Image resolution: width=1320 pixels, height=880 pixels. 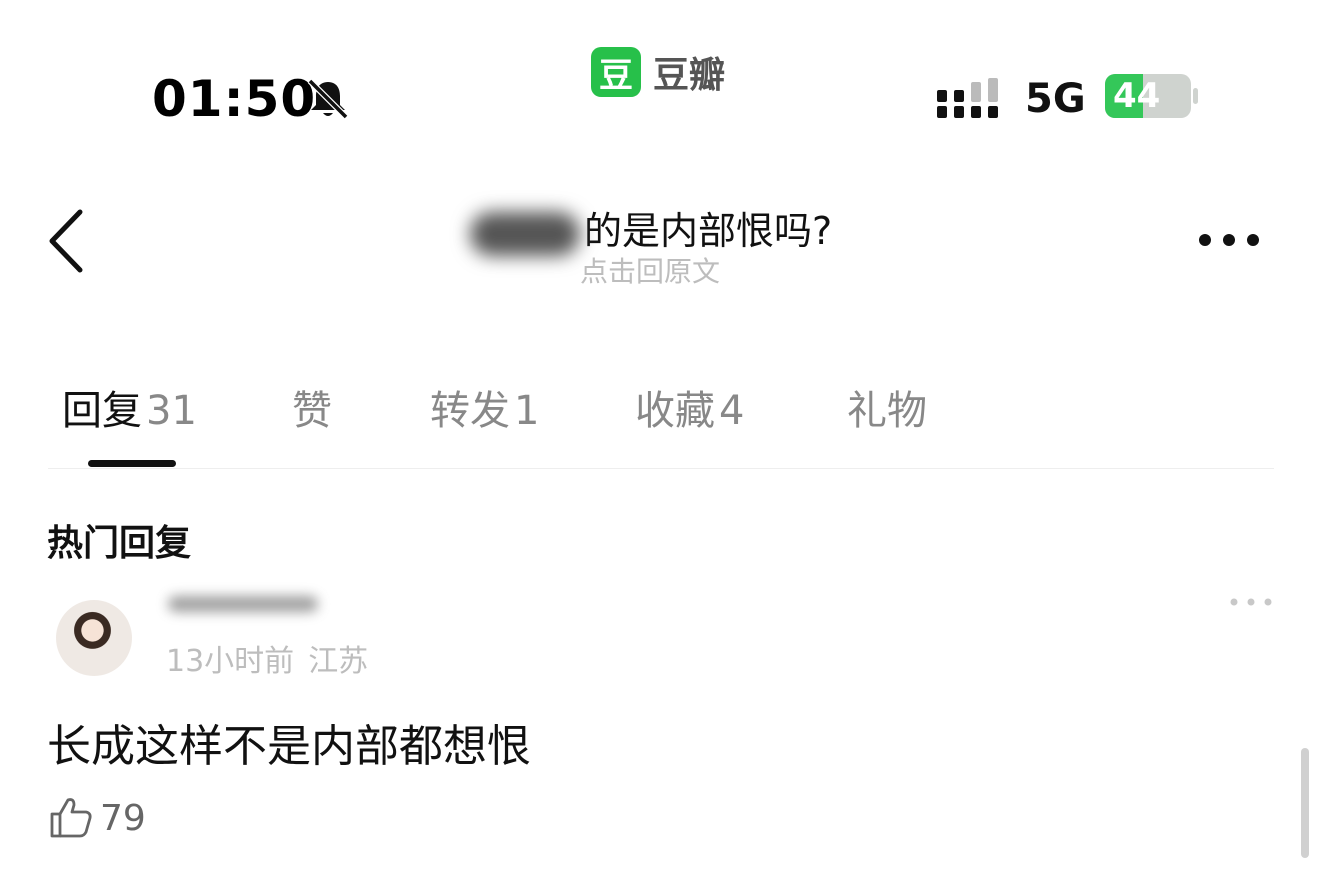 I want to click on battery-icon: 44, so click(x=1148, y=96).